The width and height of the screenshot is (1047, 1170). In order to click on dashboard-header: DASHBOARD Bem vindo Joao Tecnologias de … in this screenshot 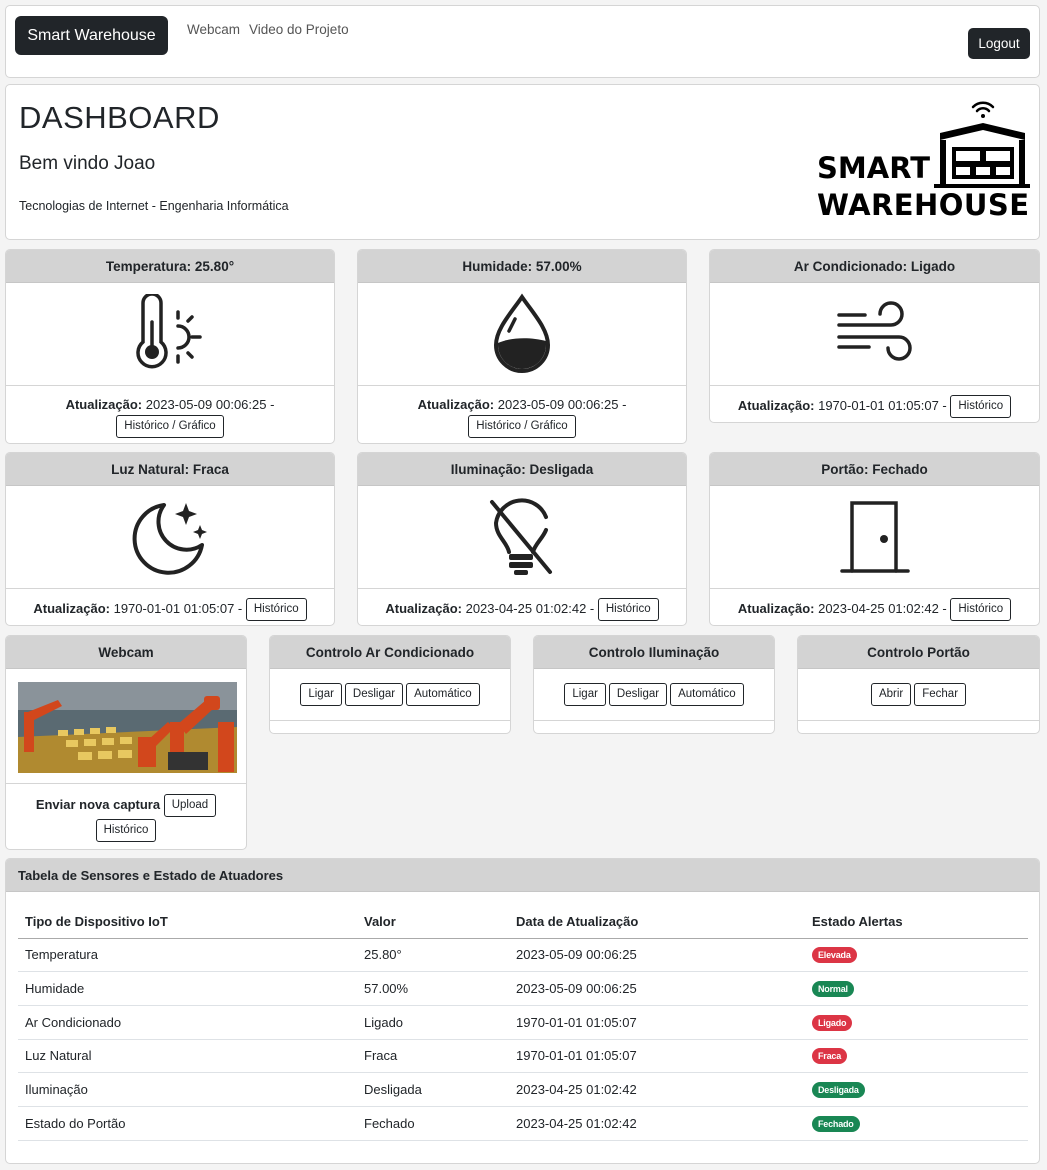, I will do `click(522, 162)`.